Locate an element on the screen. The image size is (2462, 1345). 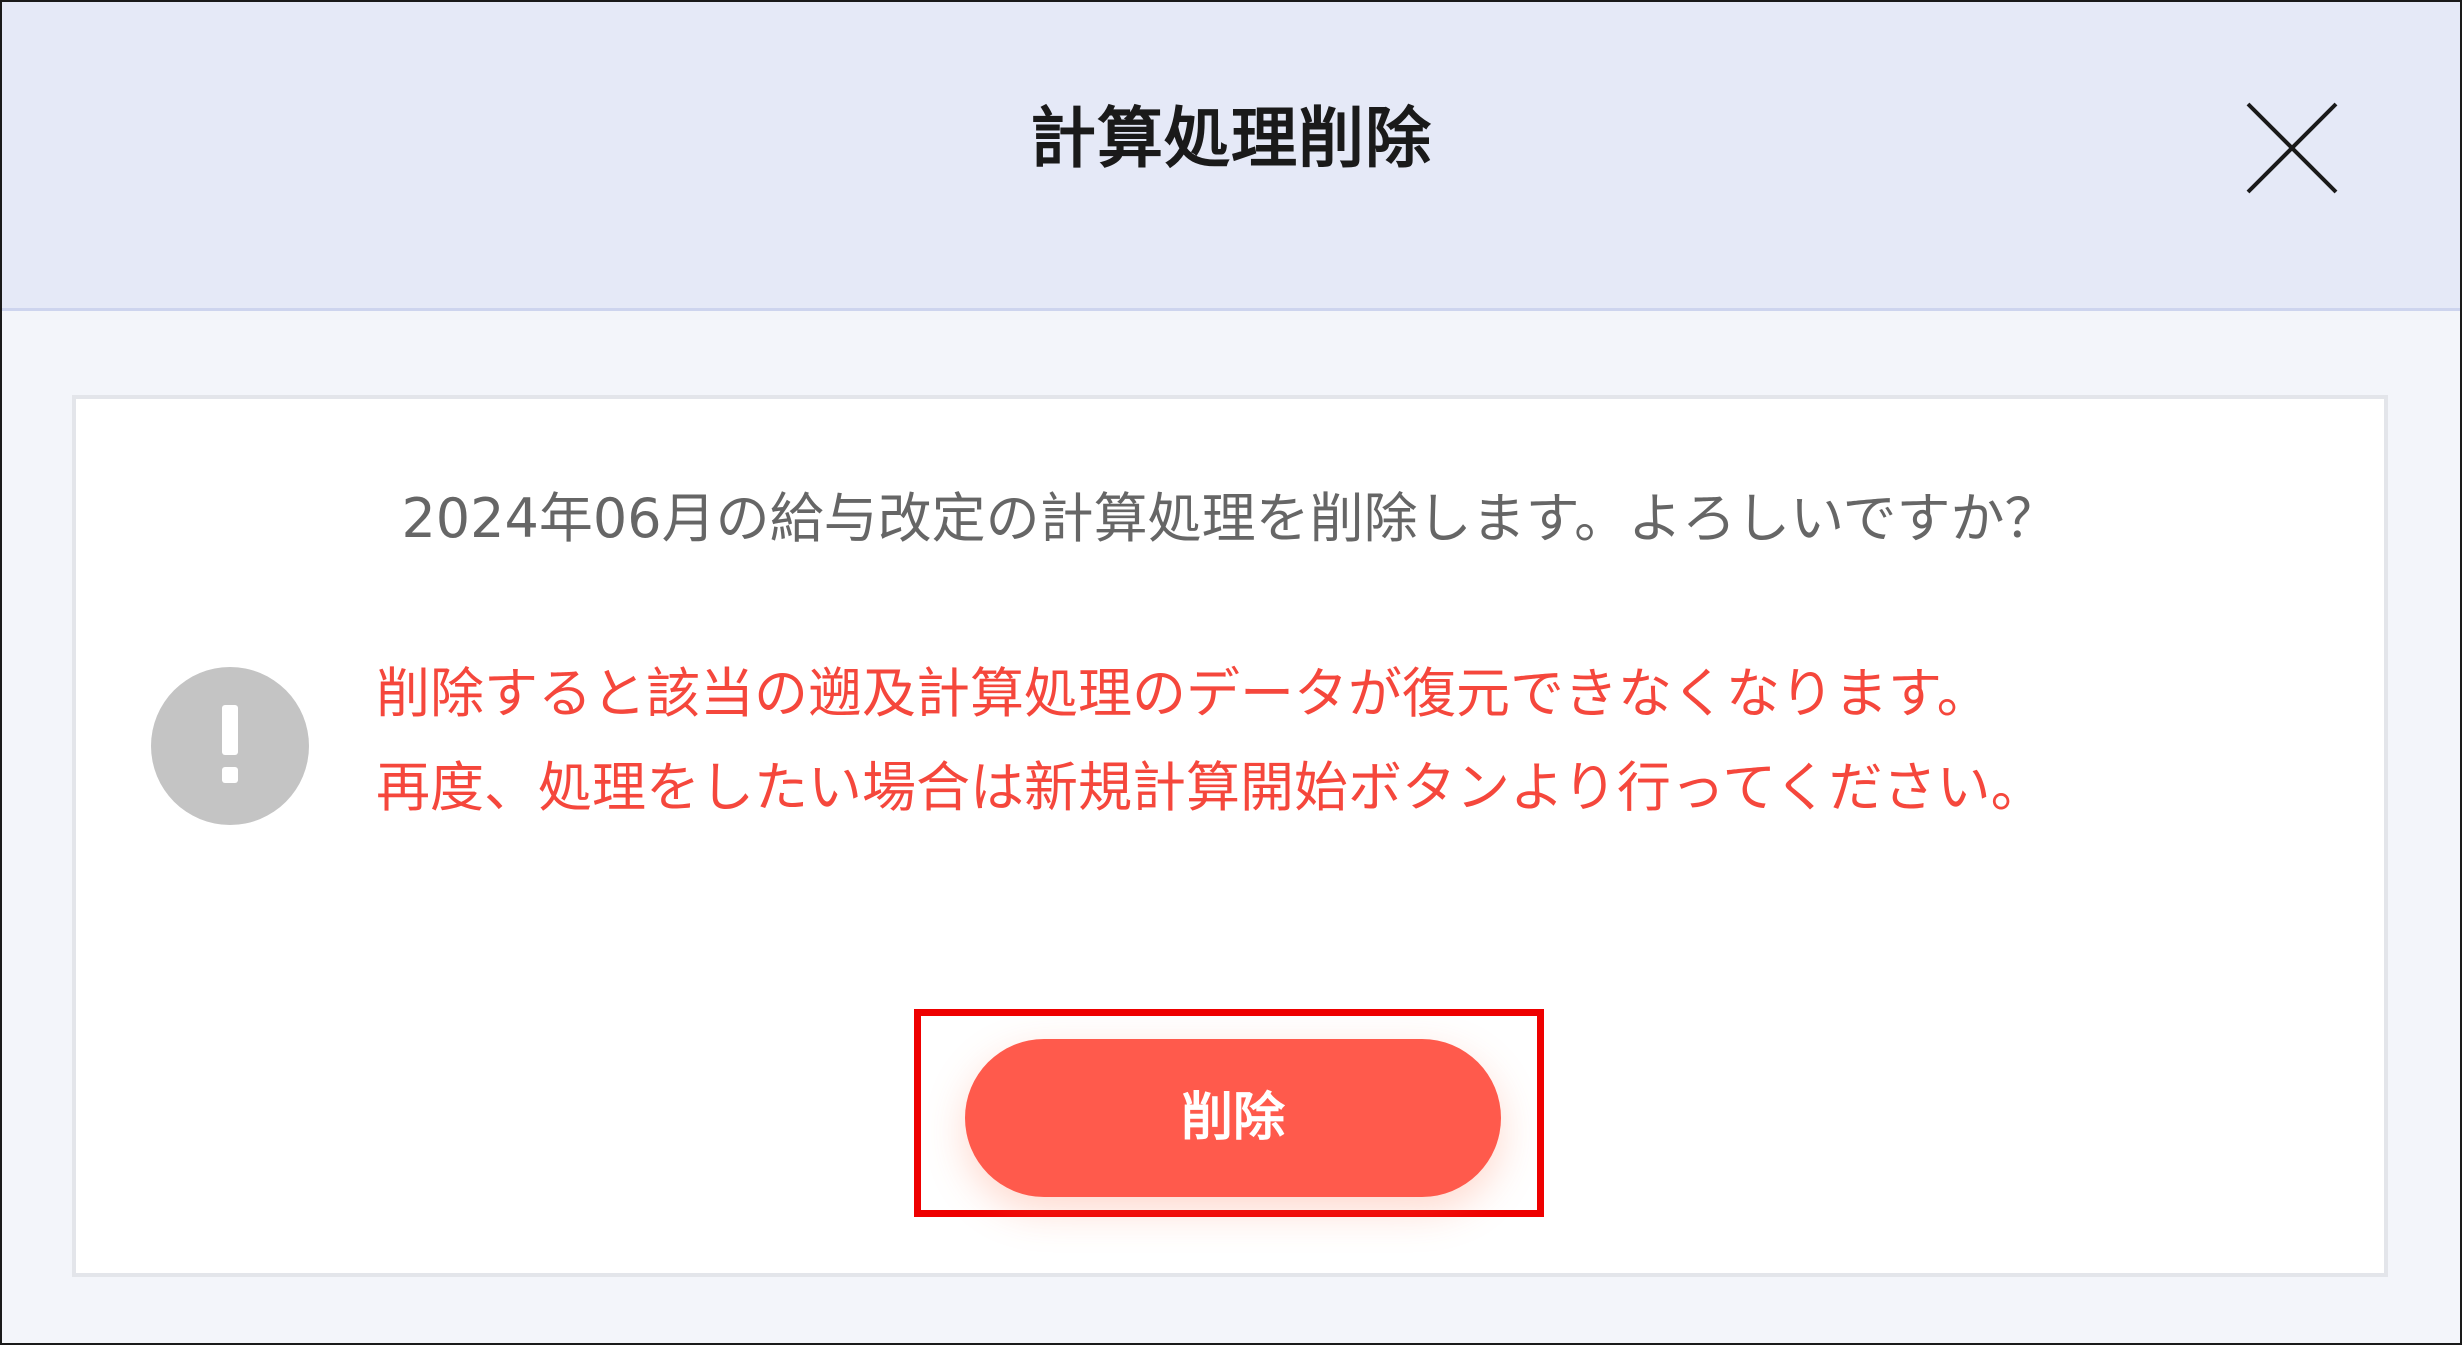
warning-line-2: 再度、処理をしたい場合は新規計算開始ボタンより行ってください。 is located at coordinates (1210, 787).